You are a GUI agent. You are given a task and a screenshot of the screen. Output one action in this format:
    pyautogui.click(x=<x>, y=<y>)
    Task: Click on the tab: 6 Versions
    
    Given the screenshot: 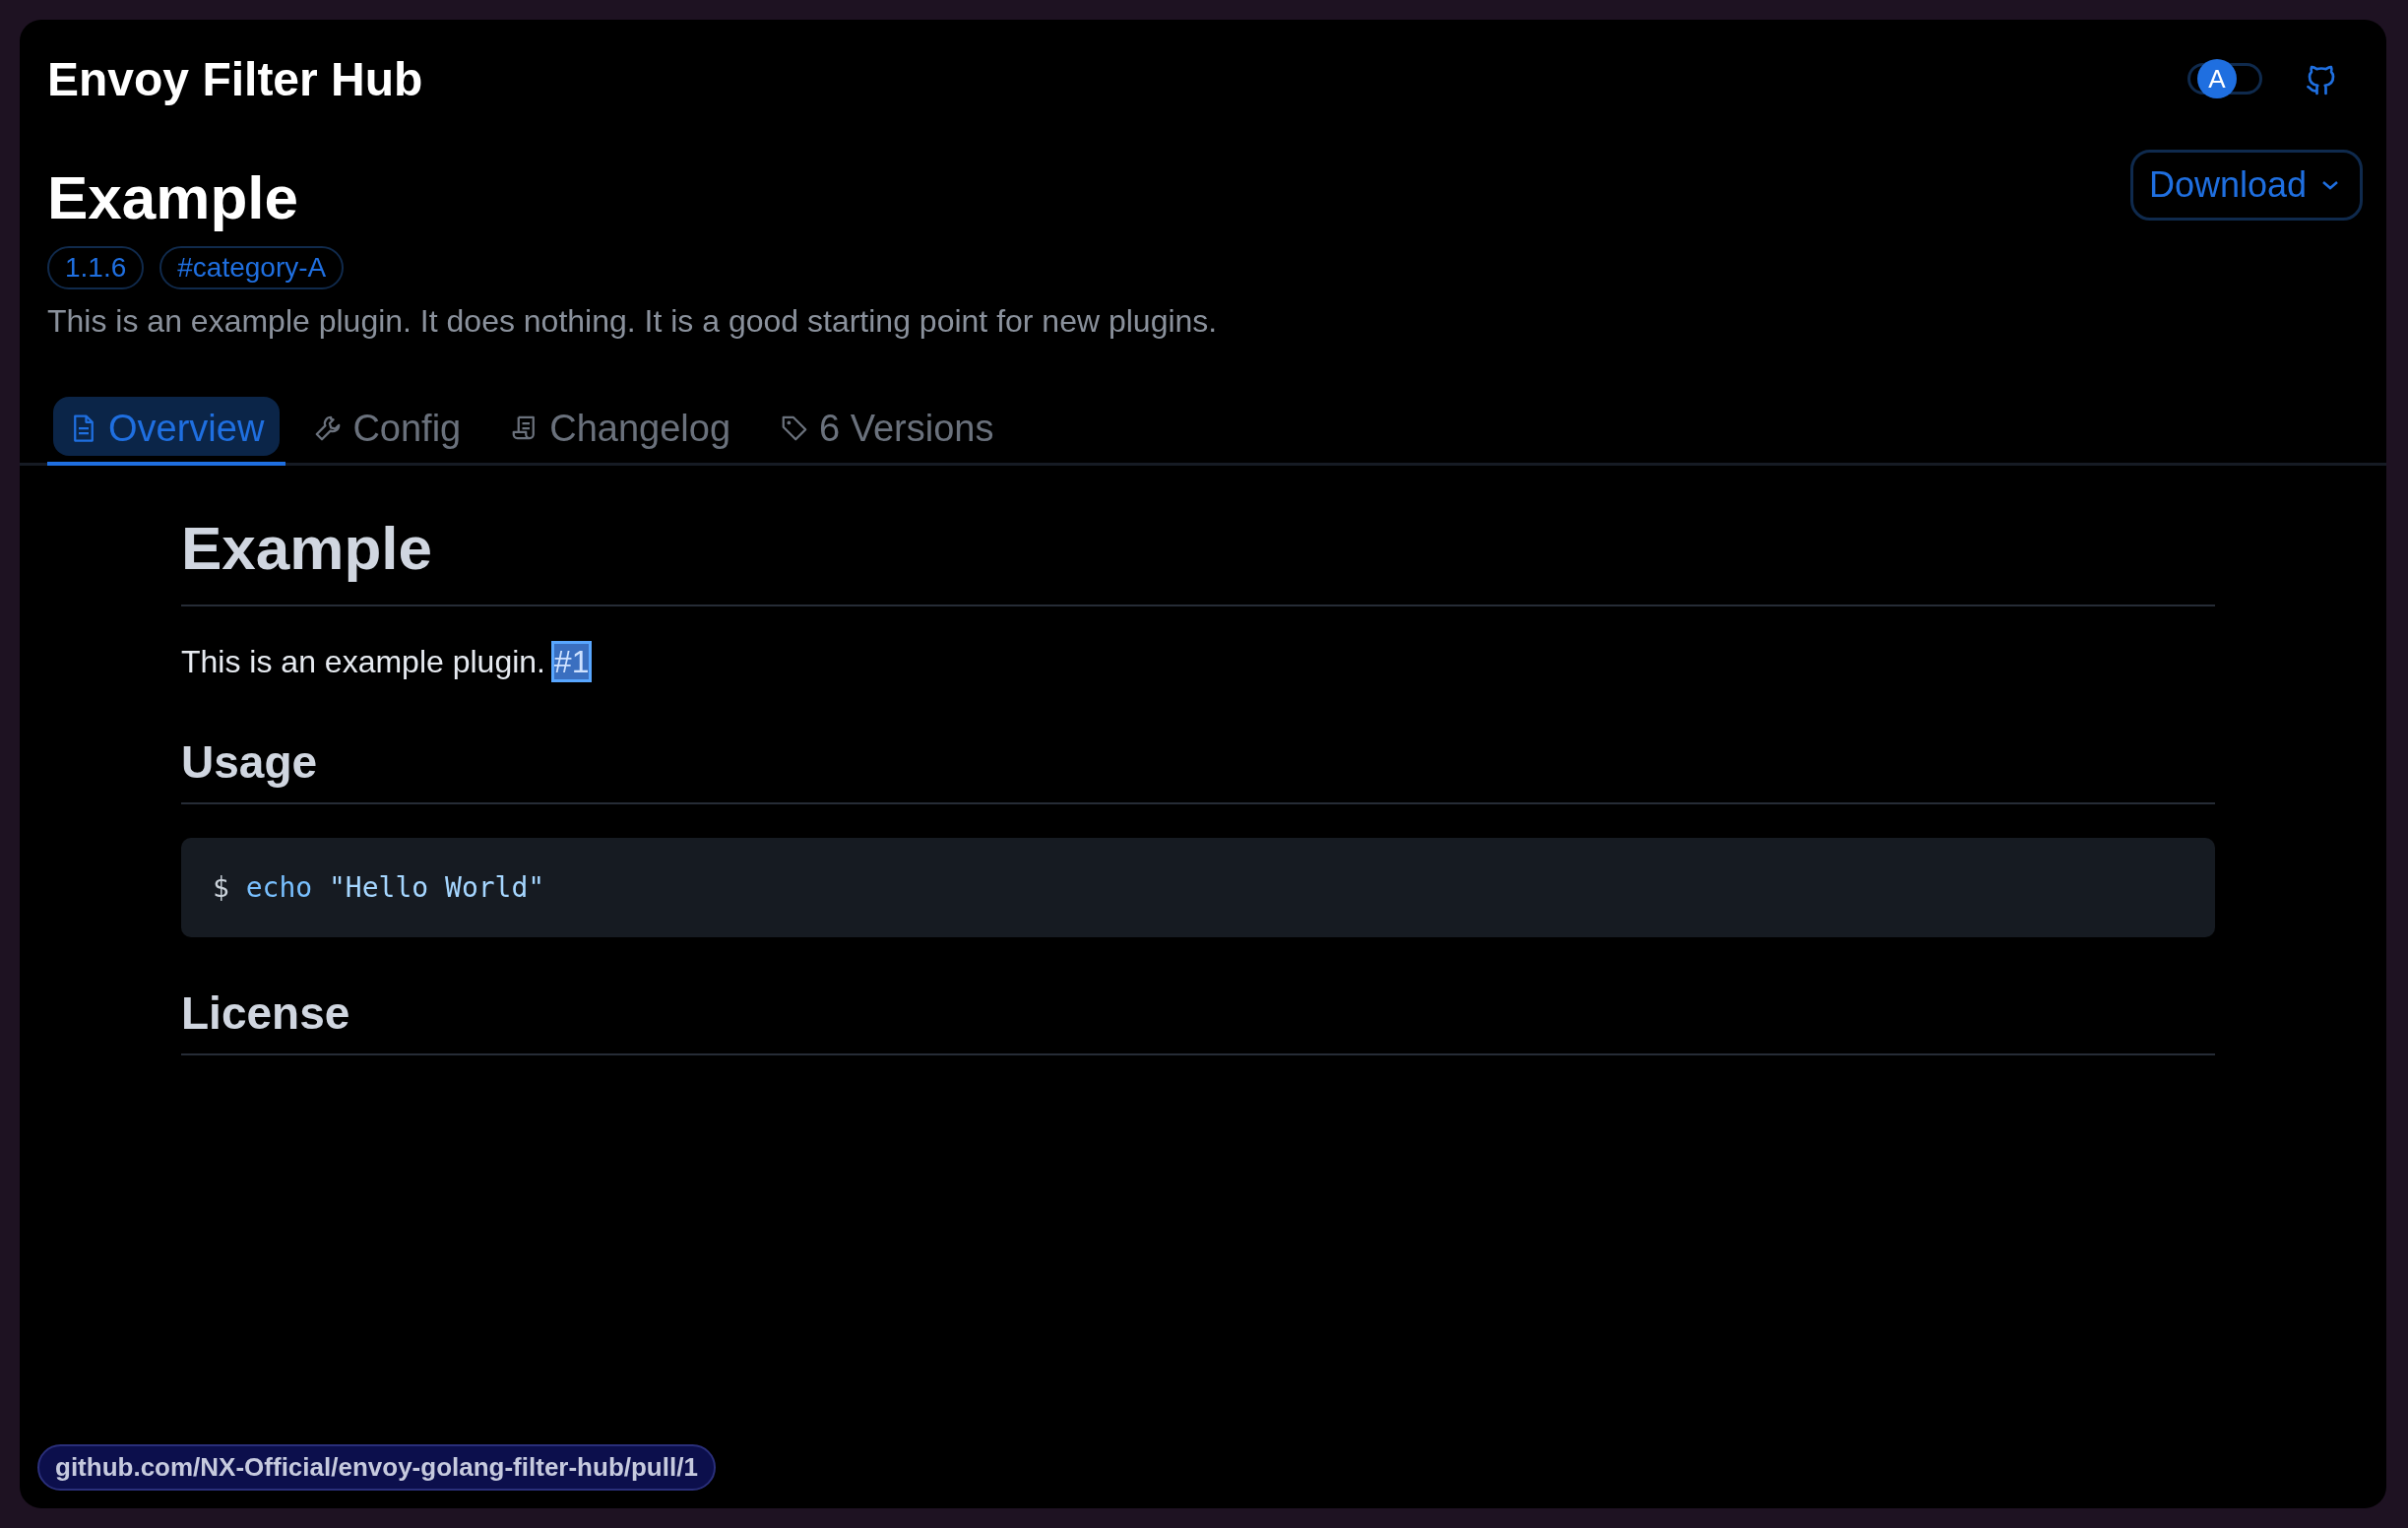 What is the action you would take?
    pyautogui.click(x=887, y=430)
    